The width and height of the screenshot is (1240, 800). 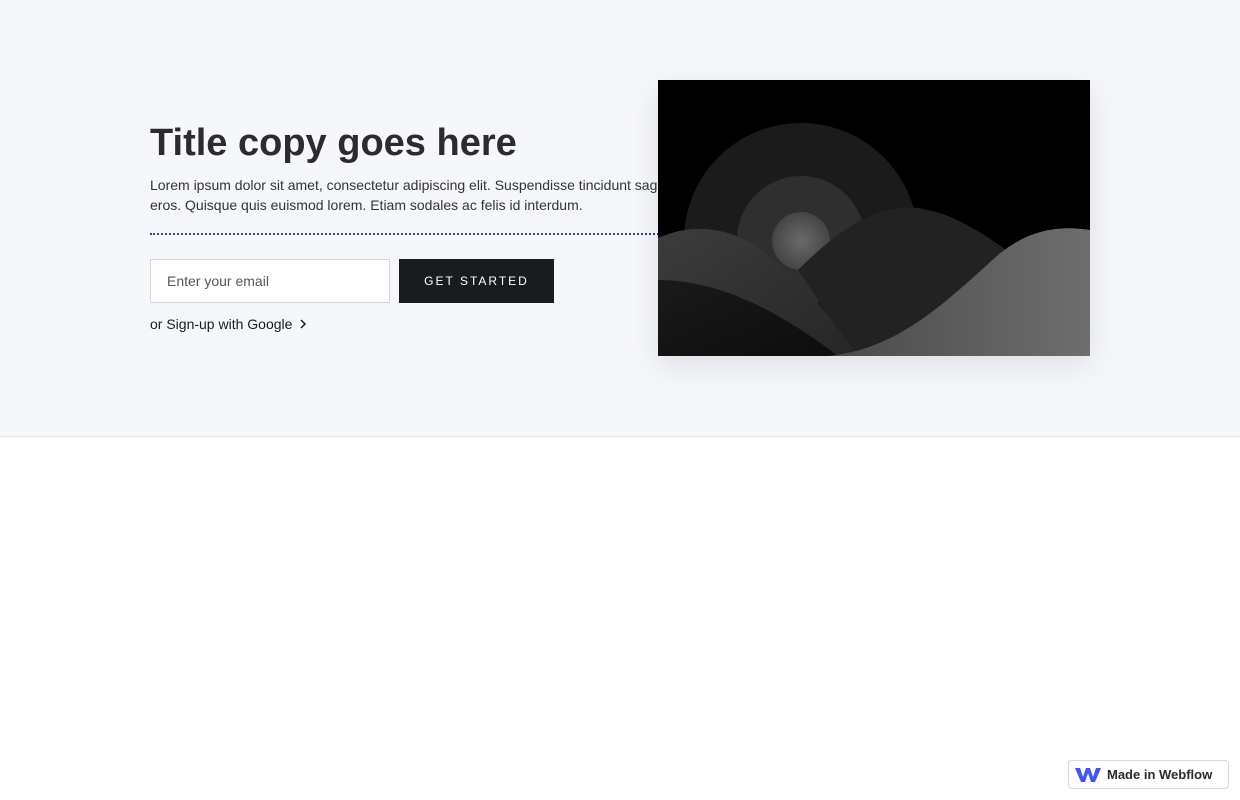 What do you see at coordinates (1088, 774) in the screenshot?
I see `webflow-logo-icon` at bounding box center [1088, 774].